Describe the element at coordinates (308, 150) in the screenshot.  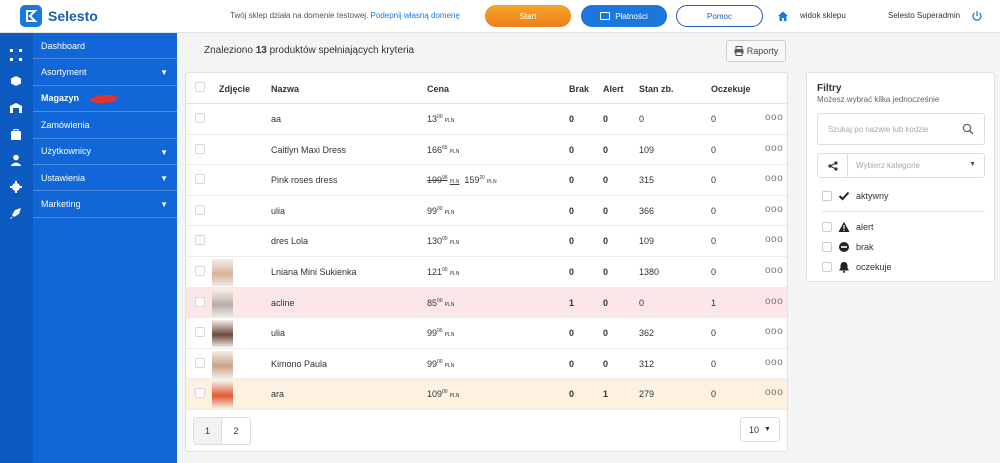
I see `product-name: Caitlyn Maxi Dress` at that location.